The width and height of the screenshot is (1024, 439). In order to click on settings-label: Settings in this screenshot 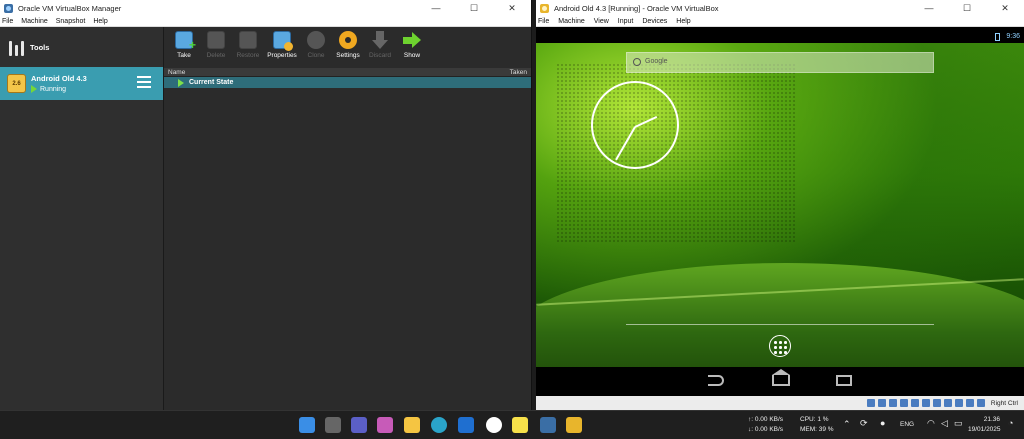, I will do `click(348, 55)`.